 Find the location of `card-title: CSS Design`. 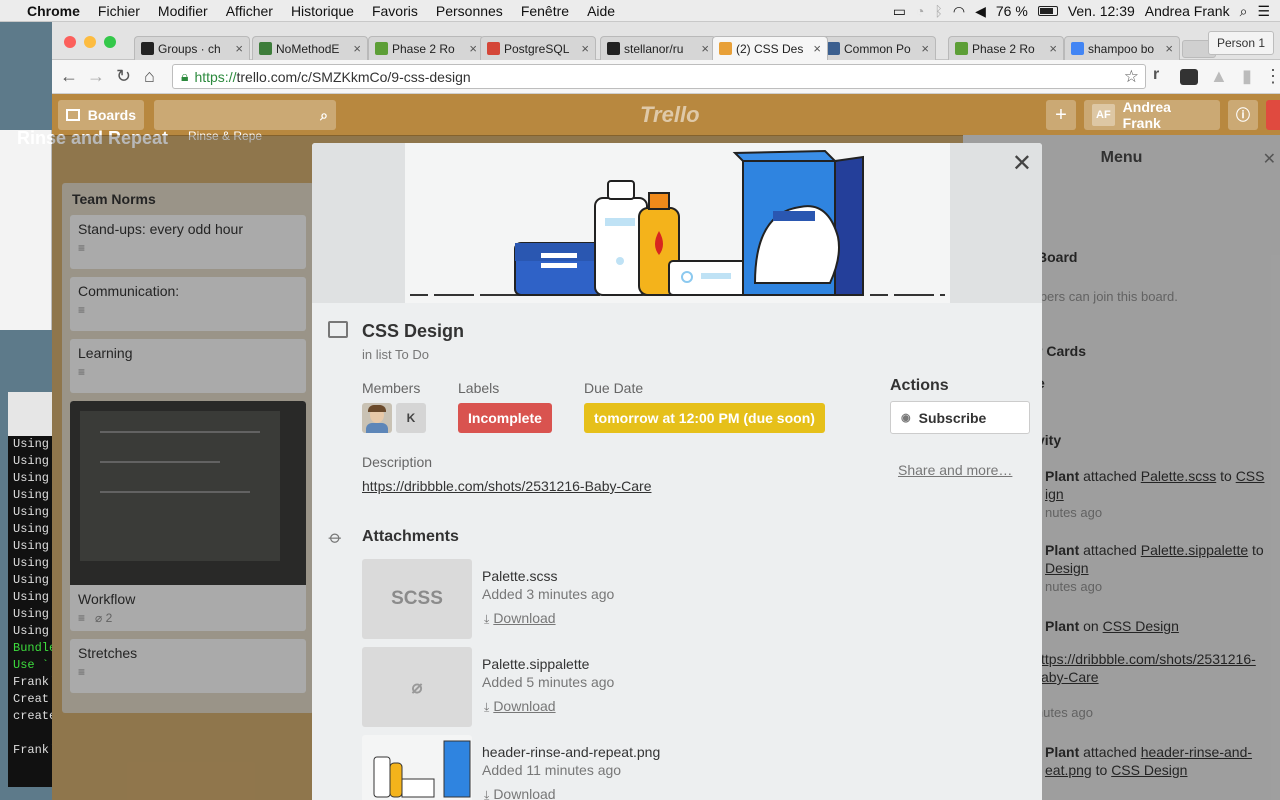

card-title: CSS Design is located at coordinates (413, 331).